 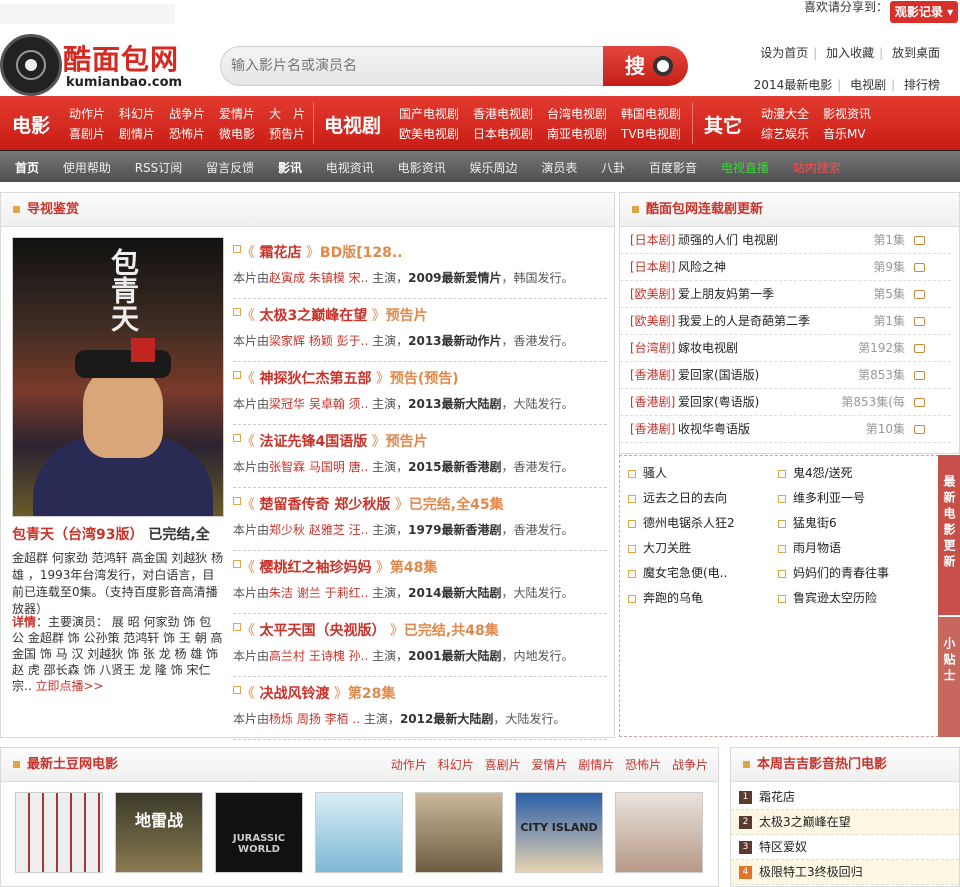 I want to click on tv-series-link: 电视剧, so click(x=868, y=85).